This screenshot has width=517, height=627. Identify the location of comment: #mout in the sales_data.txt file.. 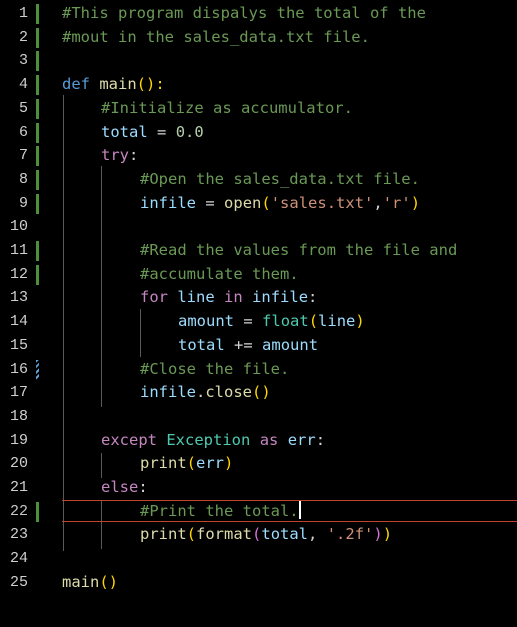
(216, 36).